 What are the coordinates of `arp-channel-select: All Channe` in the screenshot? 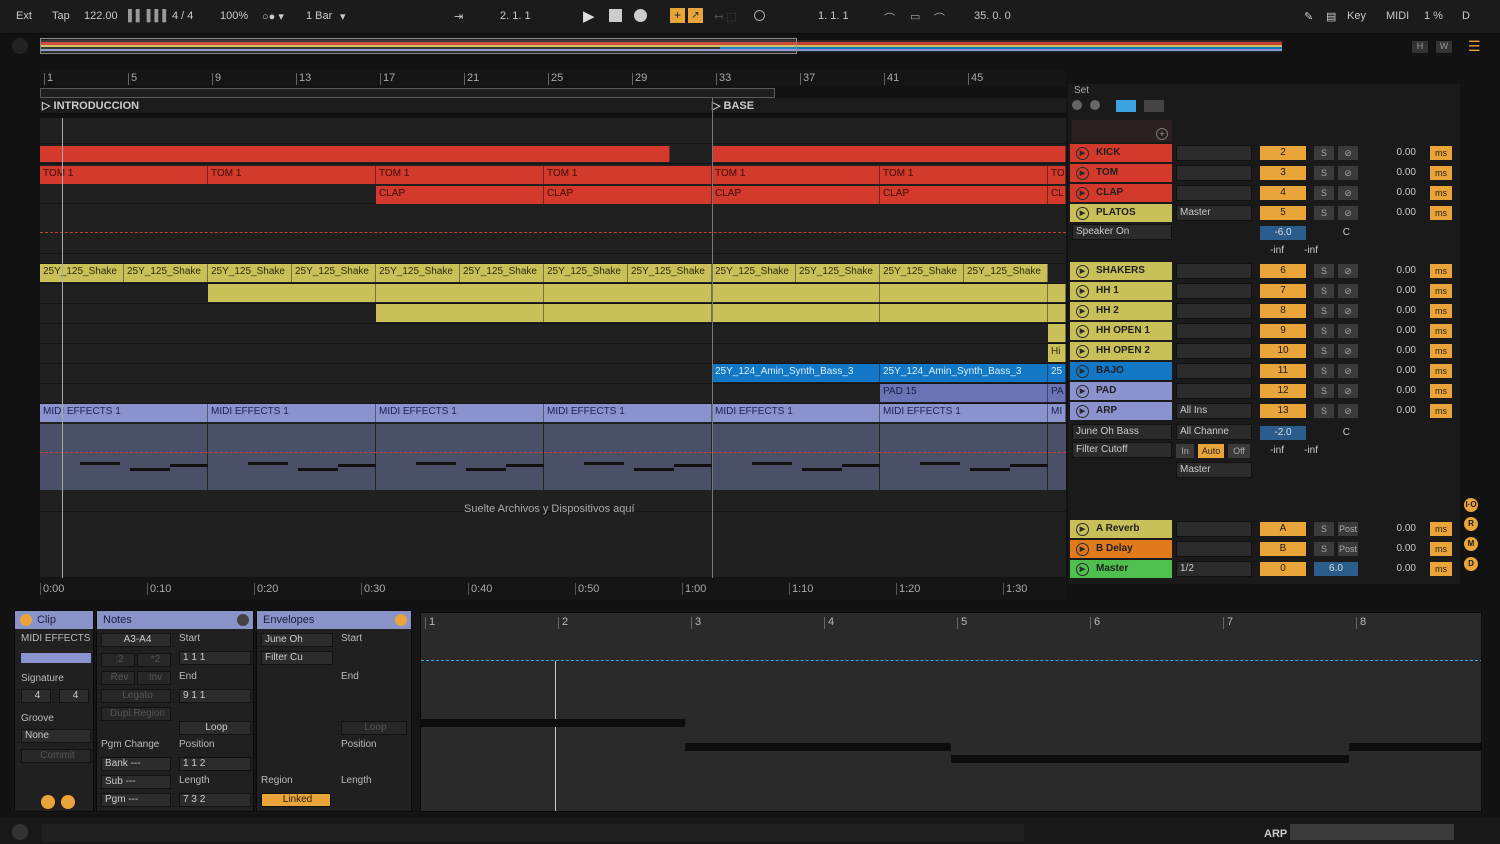 It's located at (1214, 432).